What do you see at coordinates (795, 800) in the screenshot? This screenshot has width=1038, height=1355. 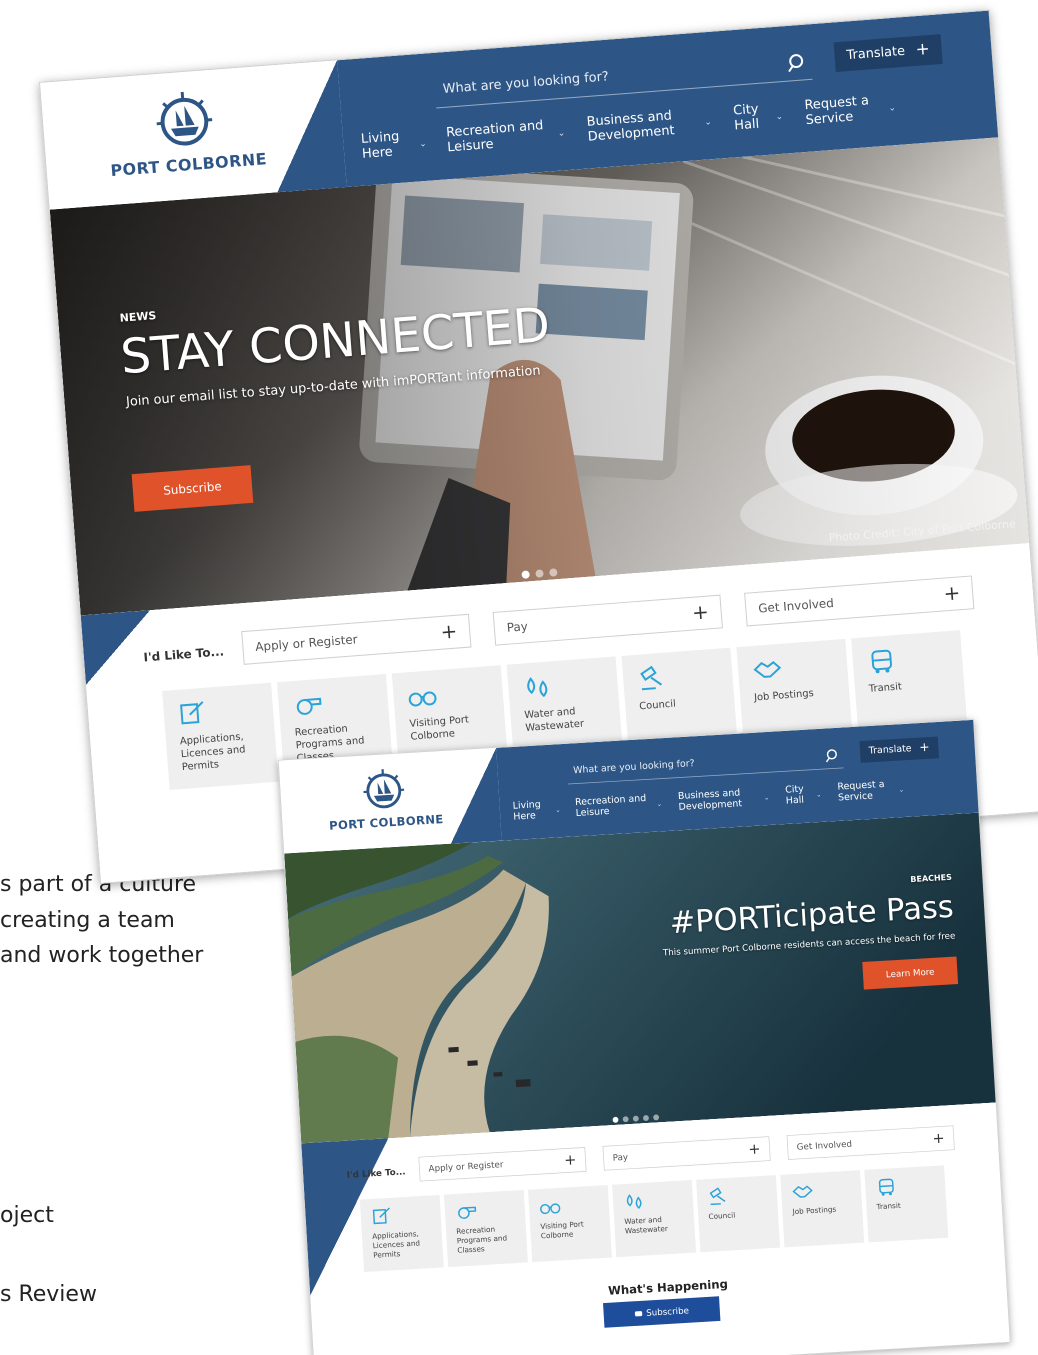 I see `nav-label: Hall` at bounding box center [795, 800].